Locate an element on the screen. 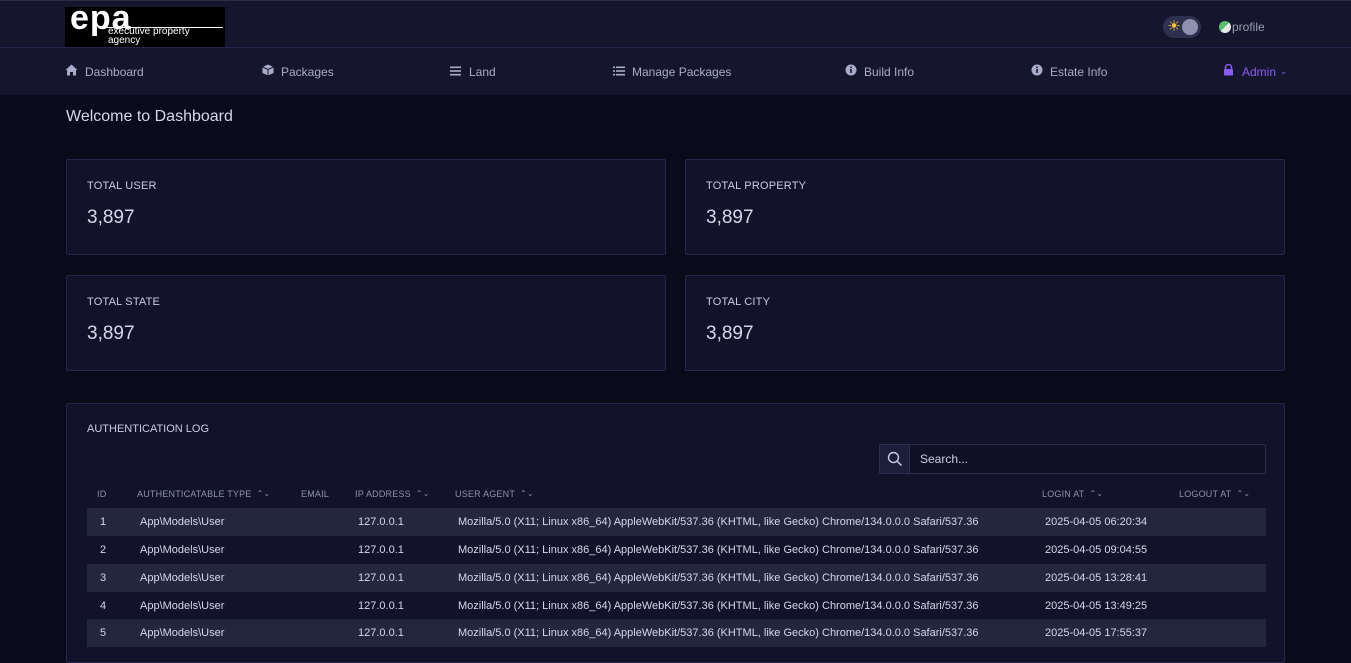 The width and height of the screenshot is (1351, 663). stat-label: TOTAL CITY is located at coordinates (738, 302).